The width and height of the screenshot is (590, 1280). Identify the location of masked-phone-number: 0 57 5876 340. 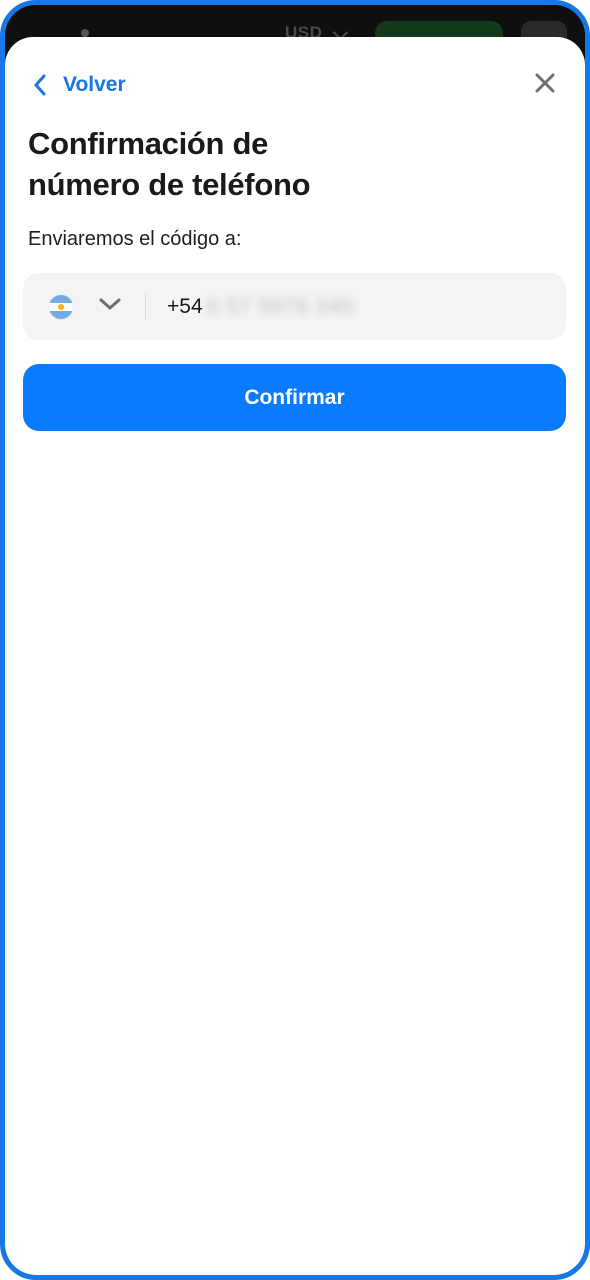
(280, 306).